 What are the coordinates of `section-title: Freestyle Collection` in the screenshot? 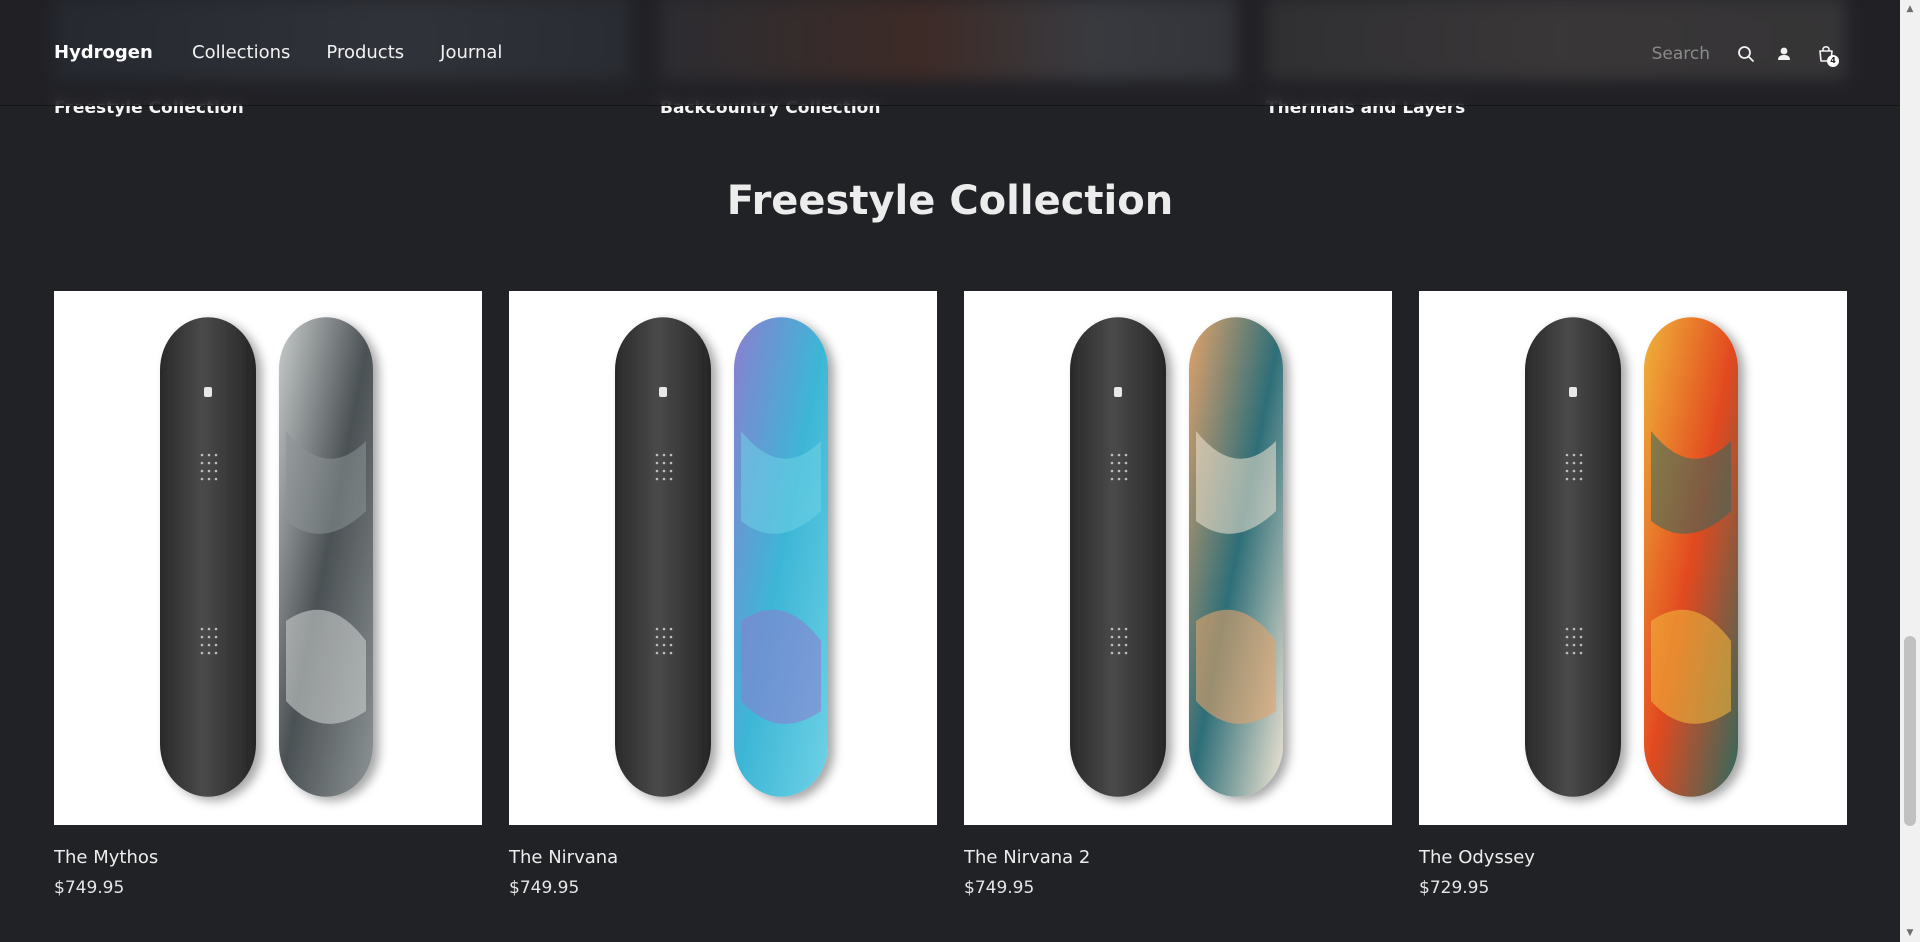 It's located at (950, 201).